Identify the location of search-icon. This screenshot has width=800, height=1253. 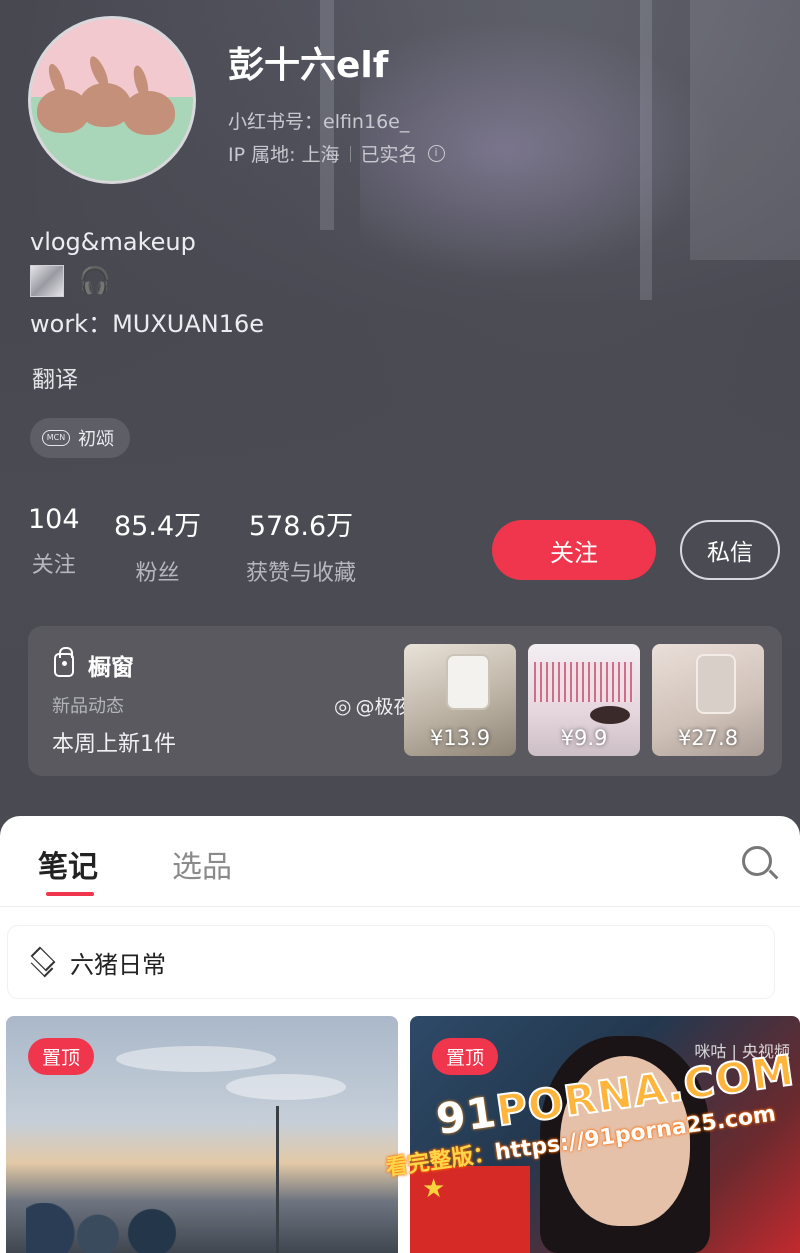
(757, 861).